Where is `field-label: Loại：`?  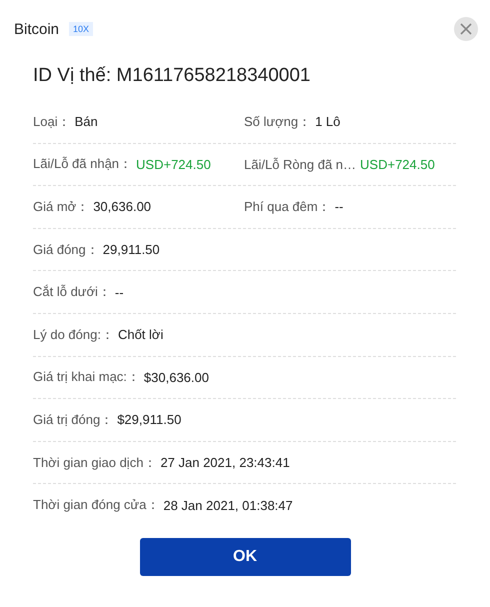
field-label: Loại： is located at coordinates (52, 121).